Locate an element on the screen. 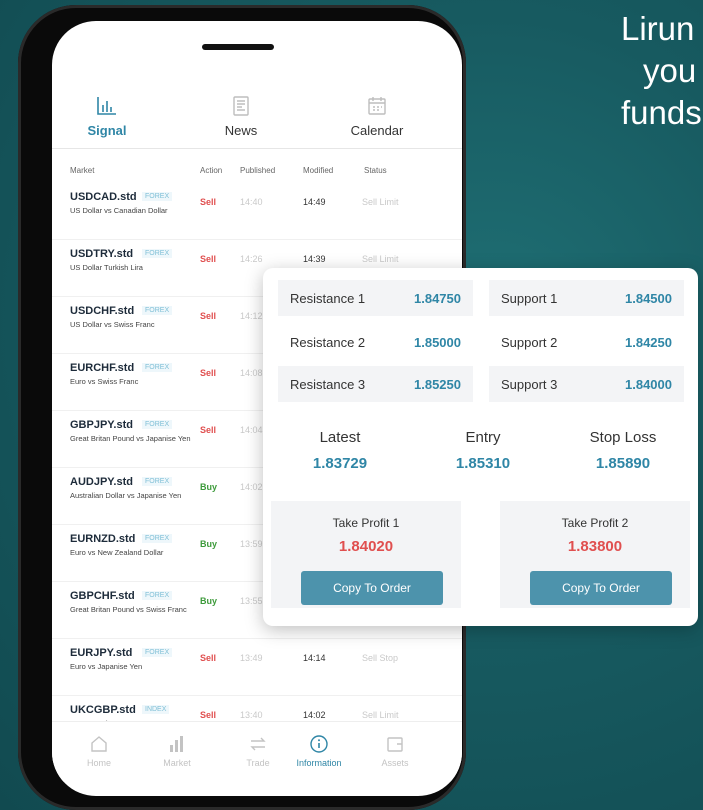 The height and width of the screenshot is (810, 703). bar-chart-icon is located at coordinates (107, 106).